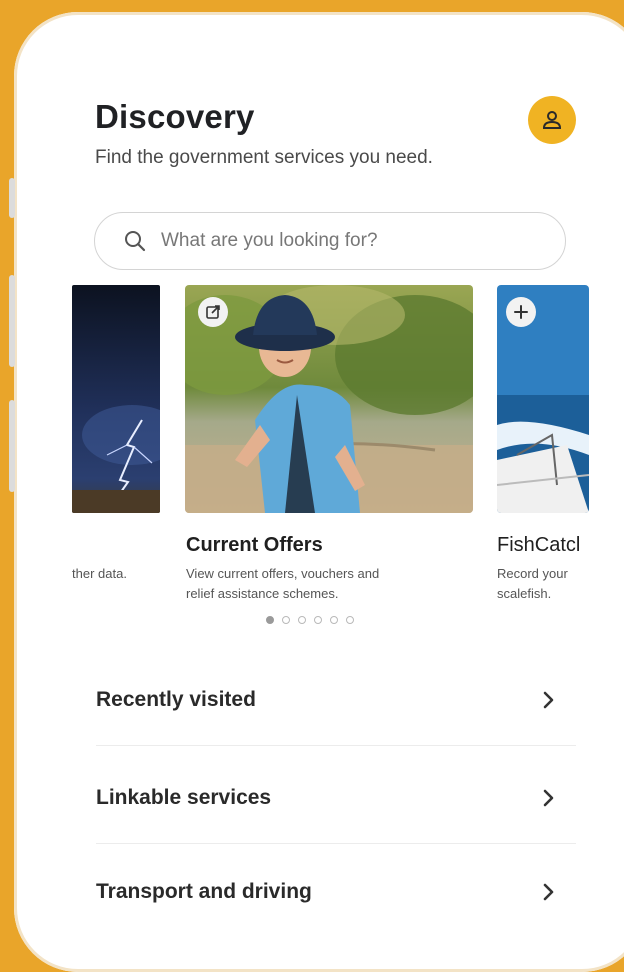 This screenshot has height=972, width=624. Describe the element at coordinates (176, 699) in the screenshot. I see `section-label: Recently visited` at that location.